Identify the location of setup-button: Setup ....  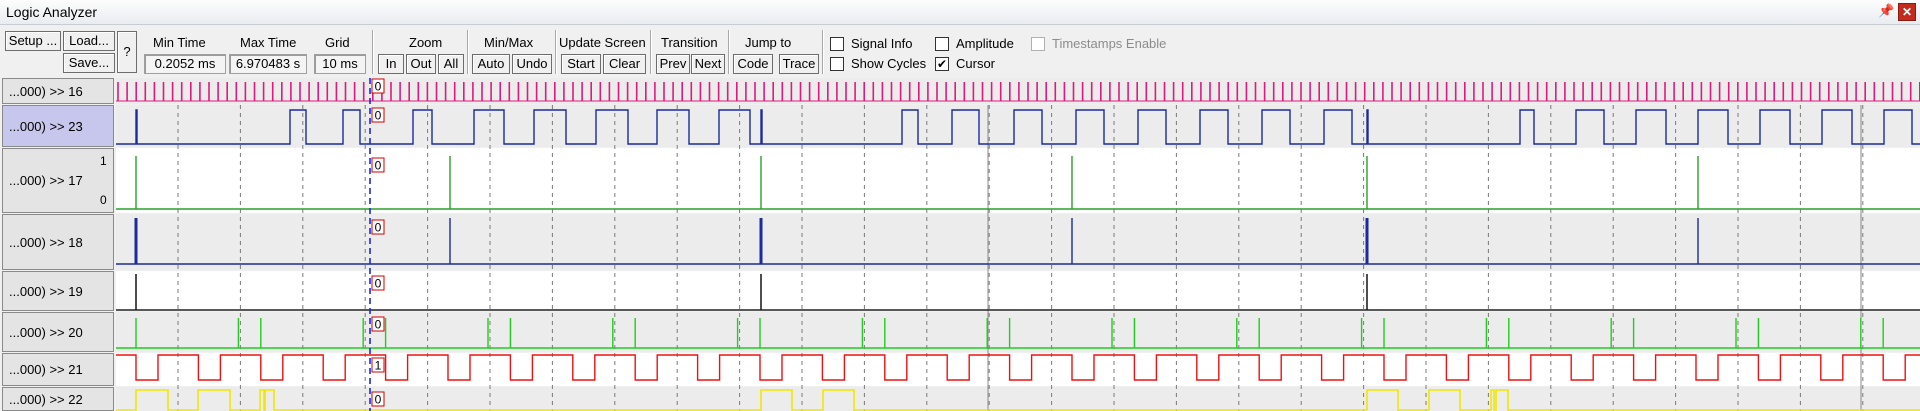
(33, 41).